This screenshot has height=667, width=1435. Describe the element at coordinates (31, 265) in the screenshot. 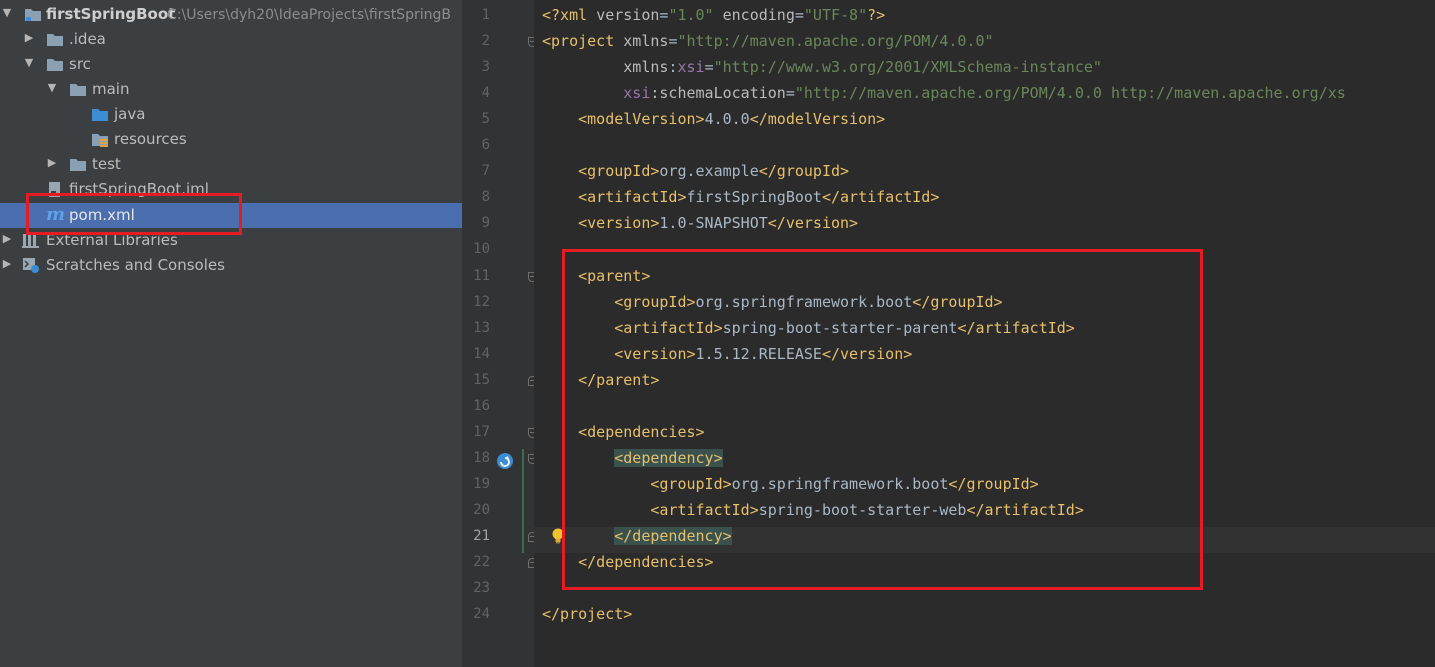

I see `scratches-icon` at that location.